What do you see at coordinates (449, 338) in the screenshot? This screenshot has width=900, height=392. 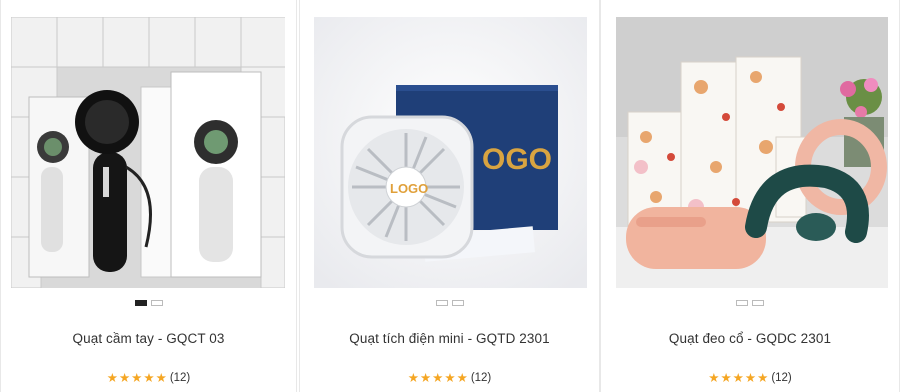 I see `product-name: Quạt tích điện mini - GQTD 2301` at bounding box center [449, 338].